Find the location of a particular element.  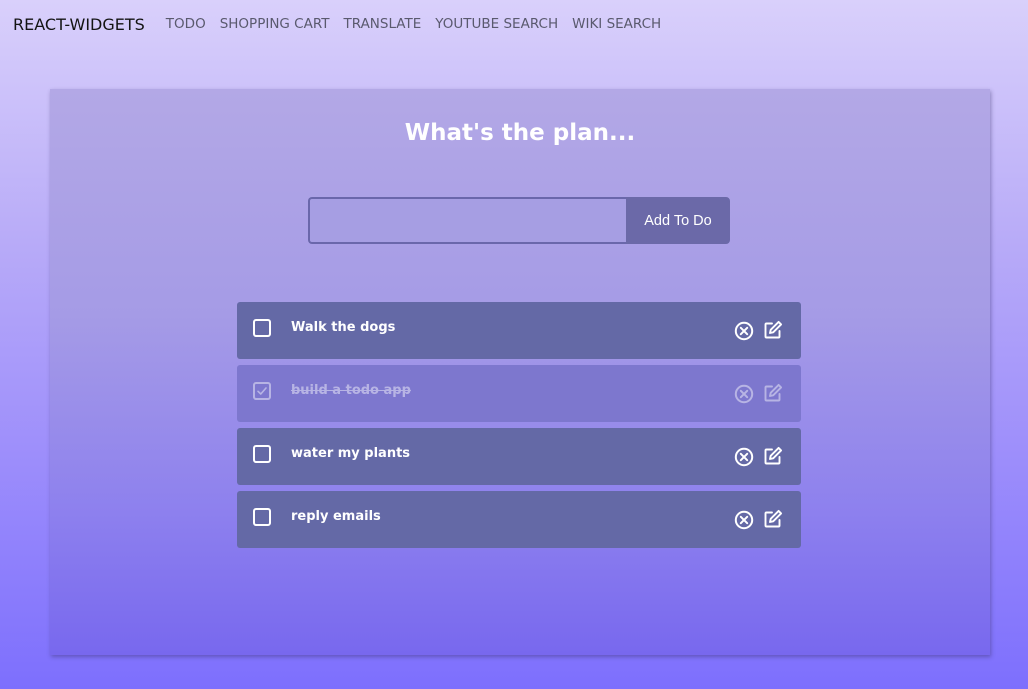

nav-link-wiki-search: WIKI SEARCH is located at coordinates (616, 24).